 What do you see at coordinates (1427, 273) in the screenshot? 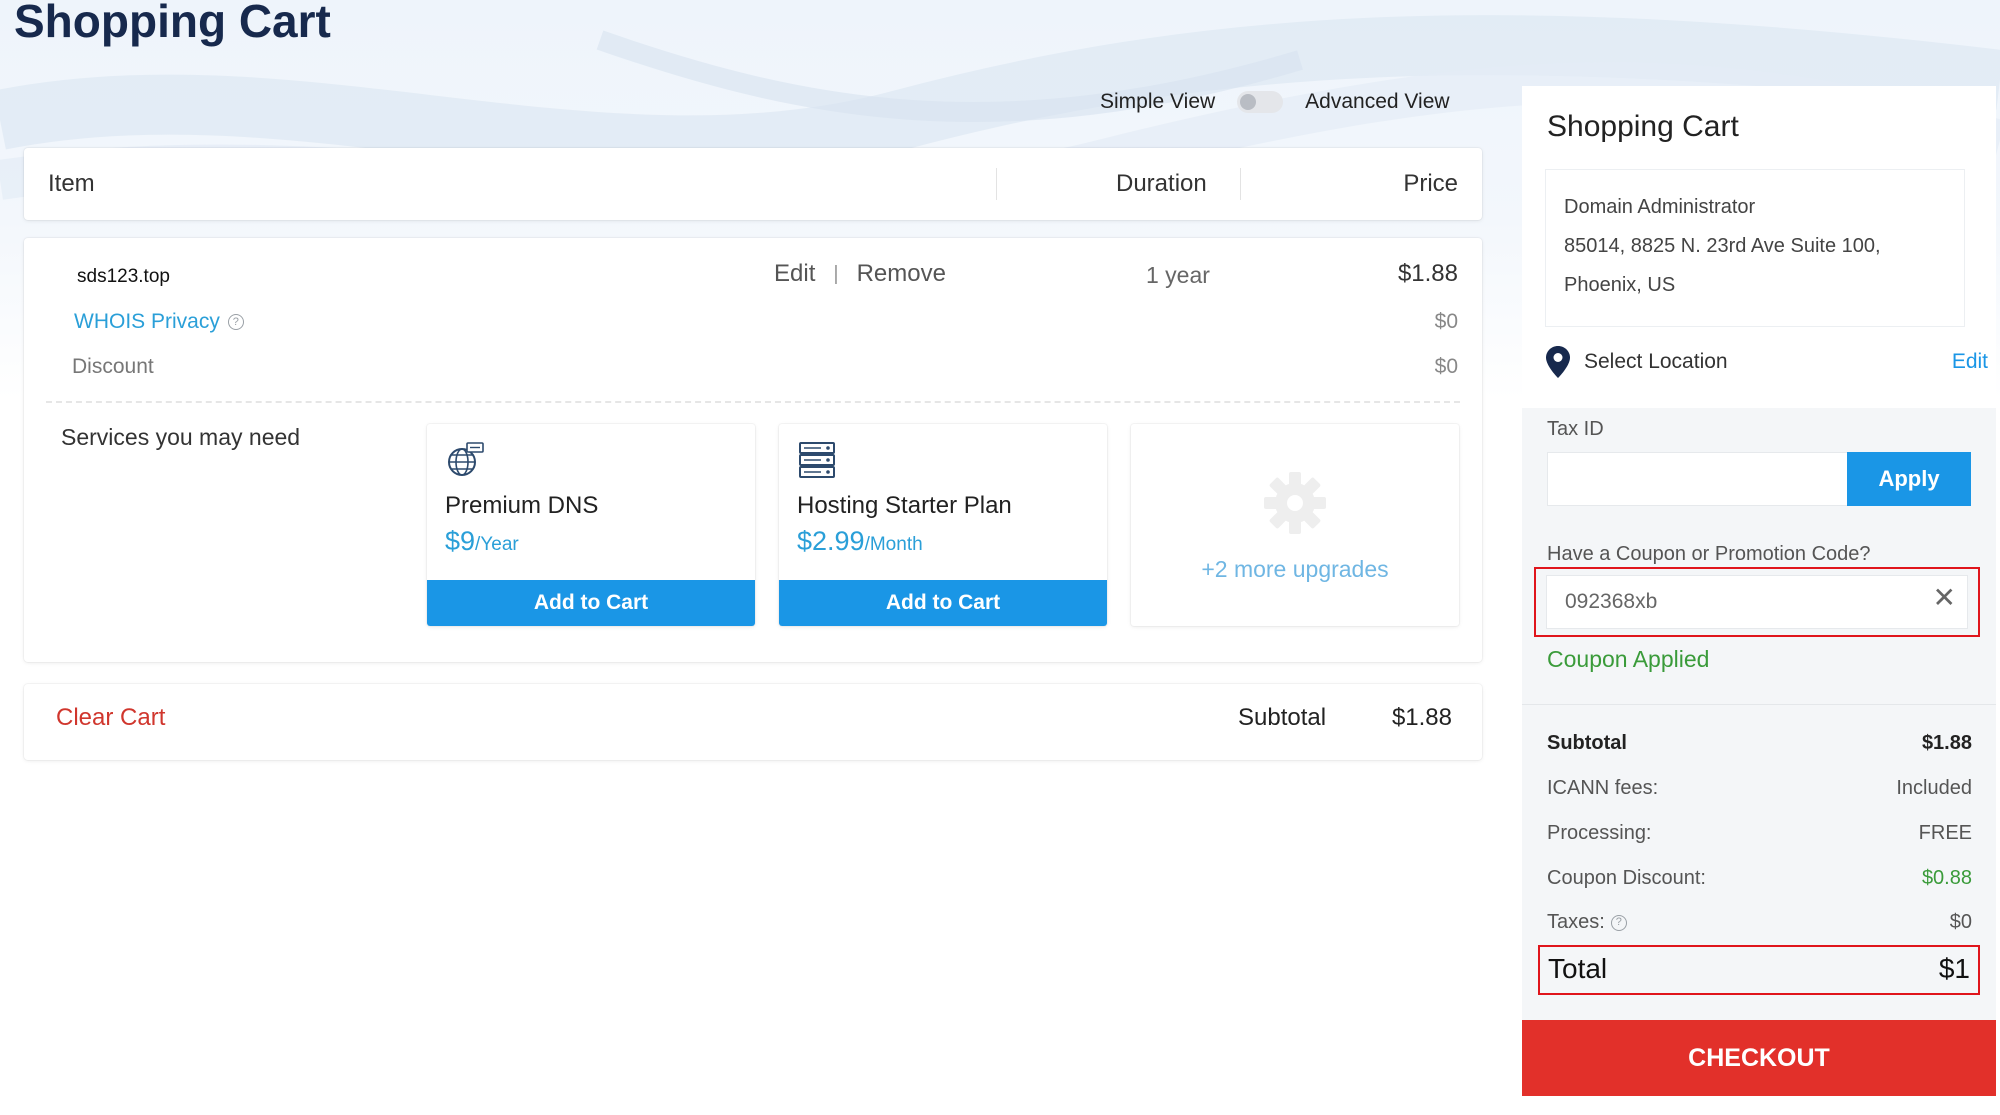
I see `item-price: $1.88` at bounding box center [1427, 273].